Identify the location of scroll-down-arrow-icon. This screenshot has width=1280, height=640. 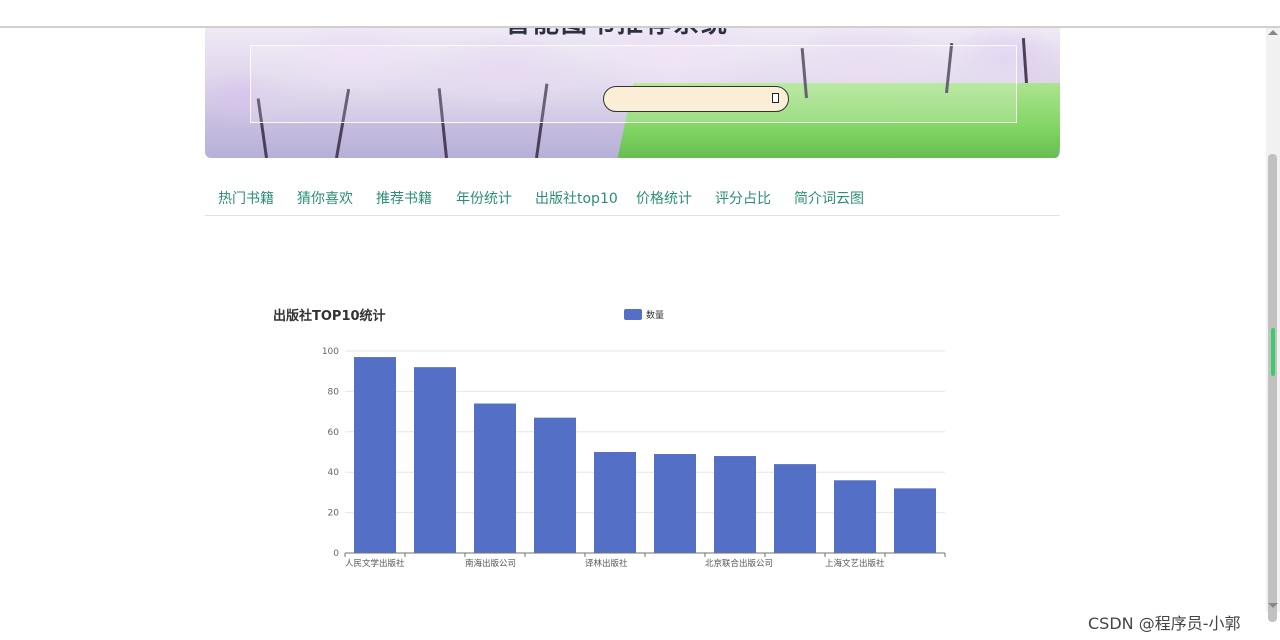
(1273, 605).